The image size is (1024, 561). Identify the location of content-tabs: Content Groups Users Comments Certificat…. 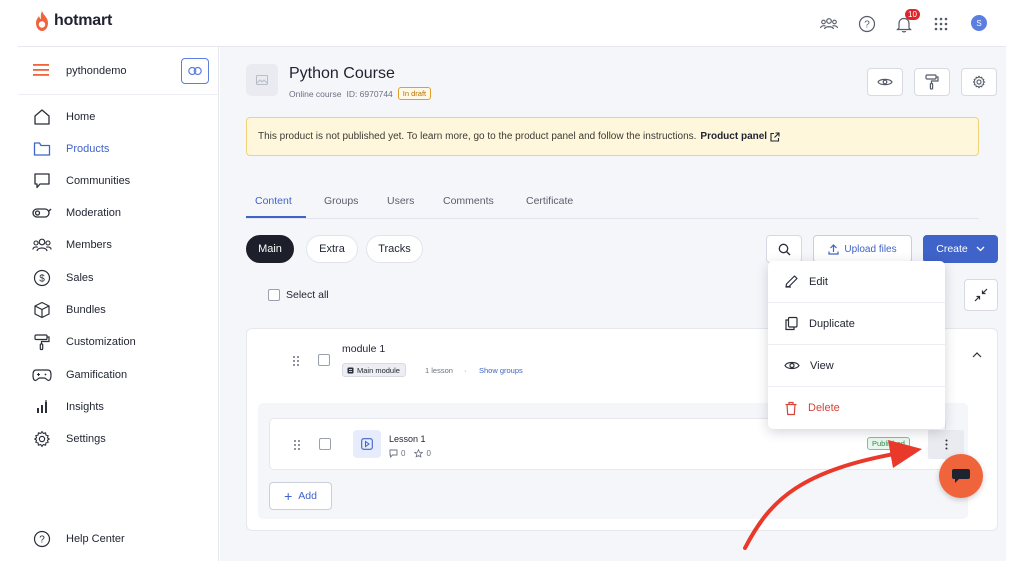
(612, 203).